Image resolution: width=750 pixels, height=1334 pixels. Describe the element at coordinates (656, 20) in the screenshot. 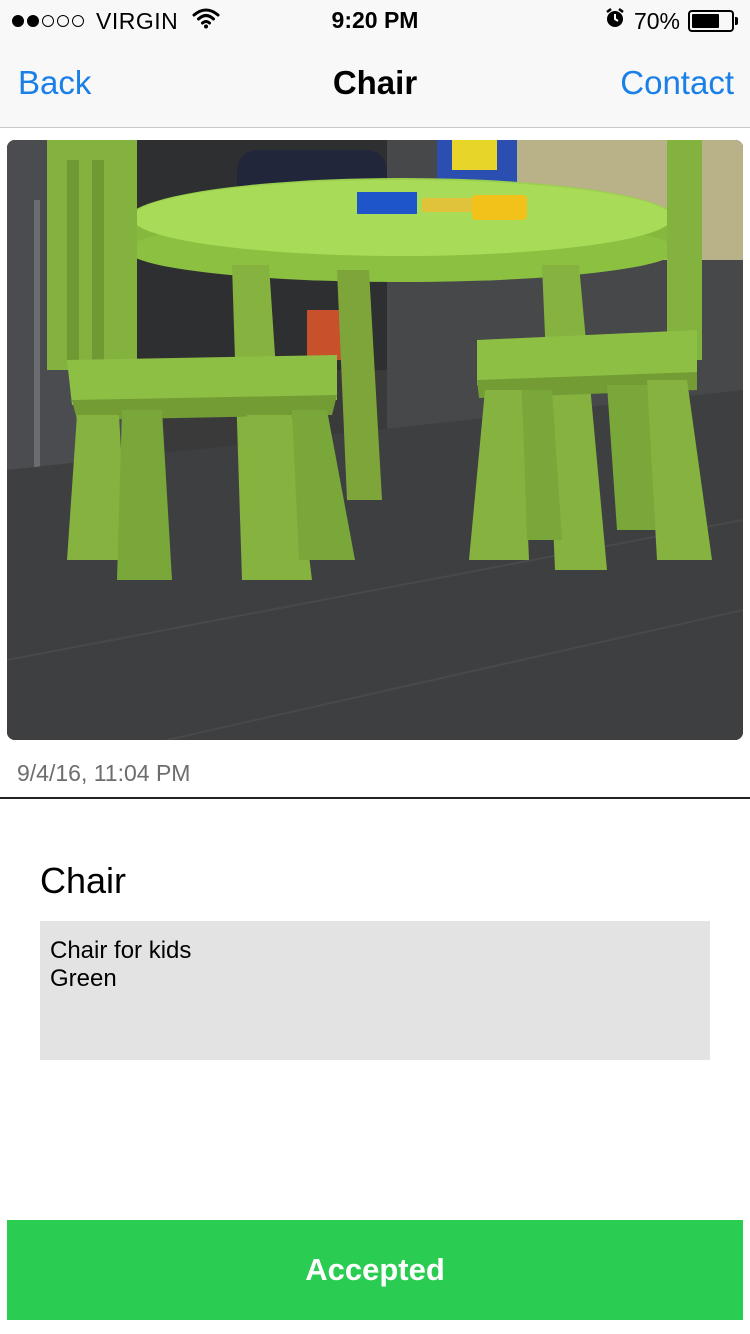

I see `battery-percent: 70%` at that location.